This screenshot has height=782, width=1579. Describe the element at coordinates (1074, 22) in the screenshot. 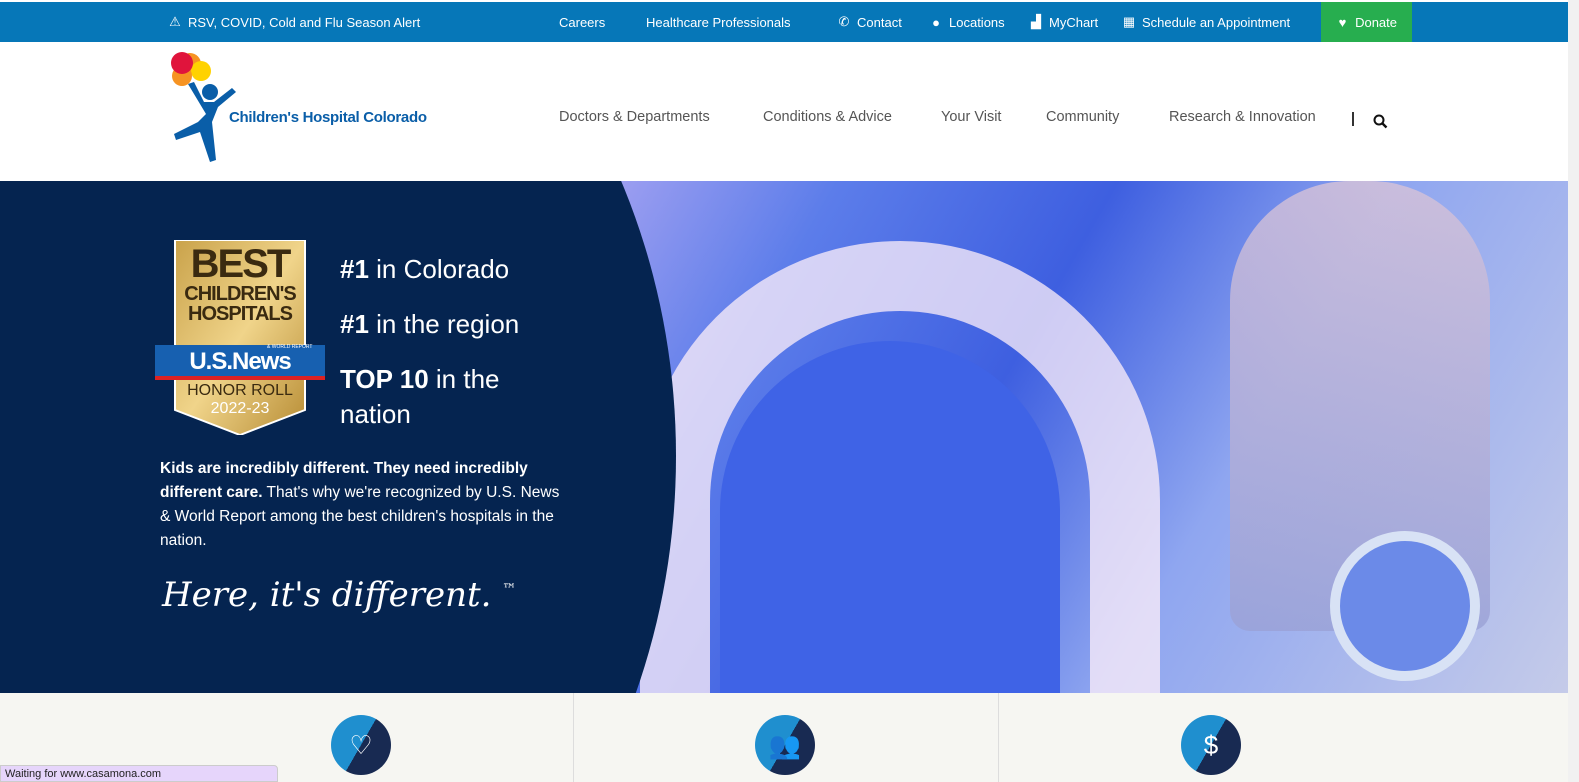

I see `mychart-label: MyChart` at that location.